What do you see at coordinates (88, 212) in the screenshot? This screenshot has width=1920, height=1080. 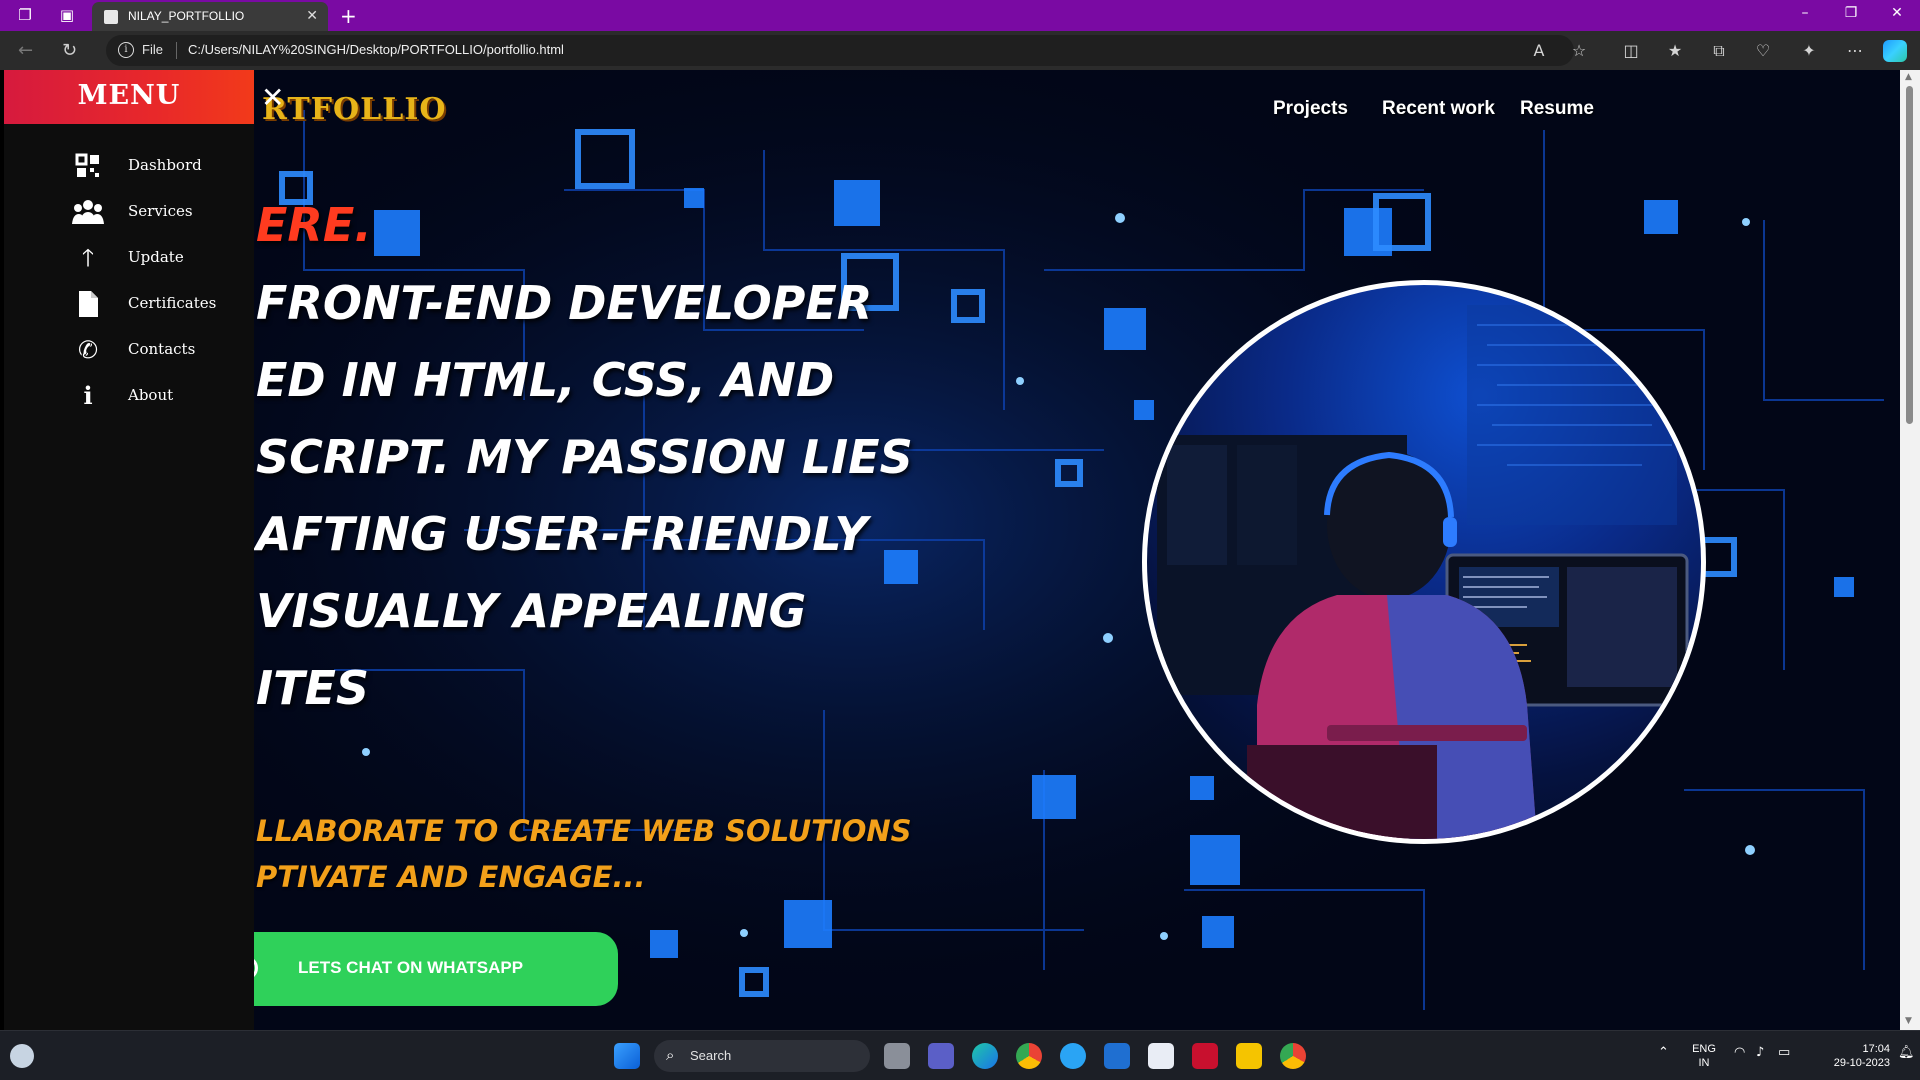 I see `users-icon` at bounding box center [88, 212].